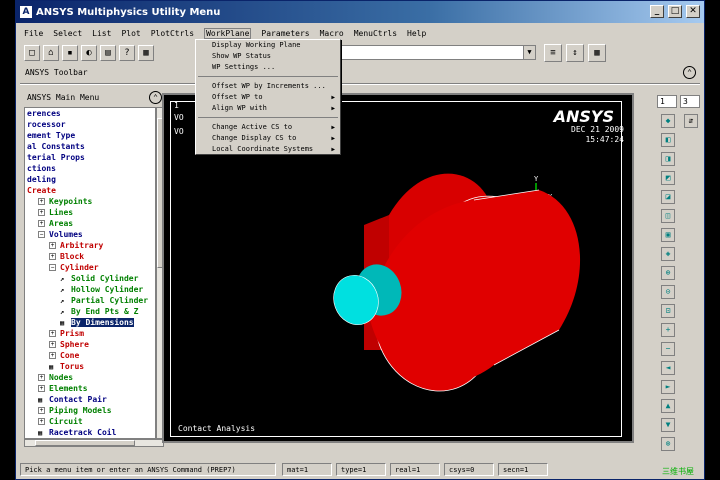 This screenshot has width=720, height=480. What do you see at coordinates (668, 273) in the screenshot?
I see `fit-view-icon: ⊕` at bounding box center [668, 273].